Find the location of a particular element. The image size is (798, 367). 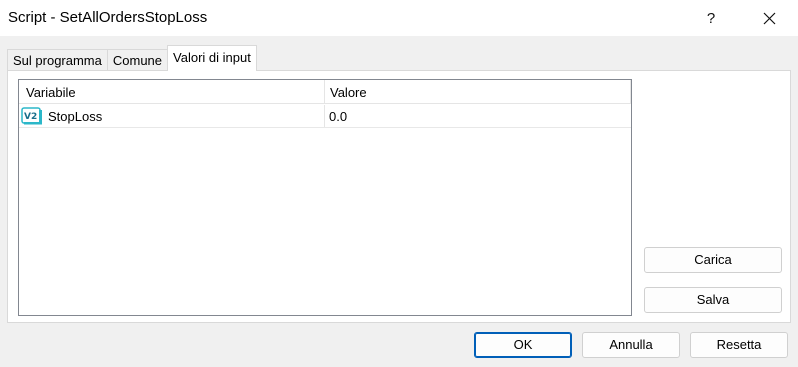

cell-variable: V2 StopLoss is located at coordinates (172, 116).